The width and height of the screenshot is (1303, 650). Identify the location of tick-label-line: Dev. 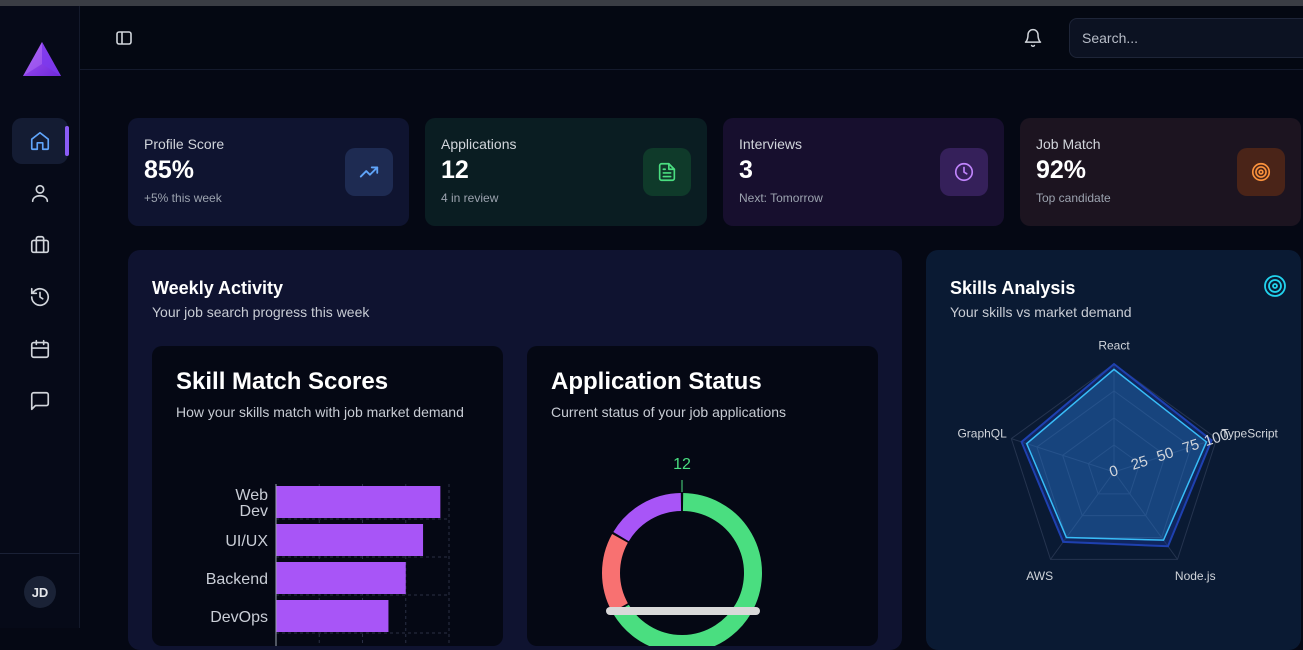
(254, 511).